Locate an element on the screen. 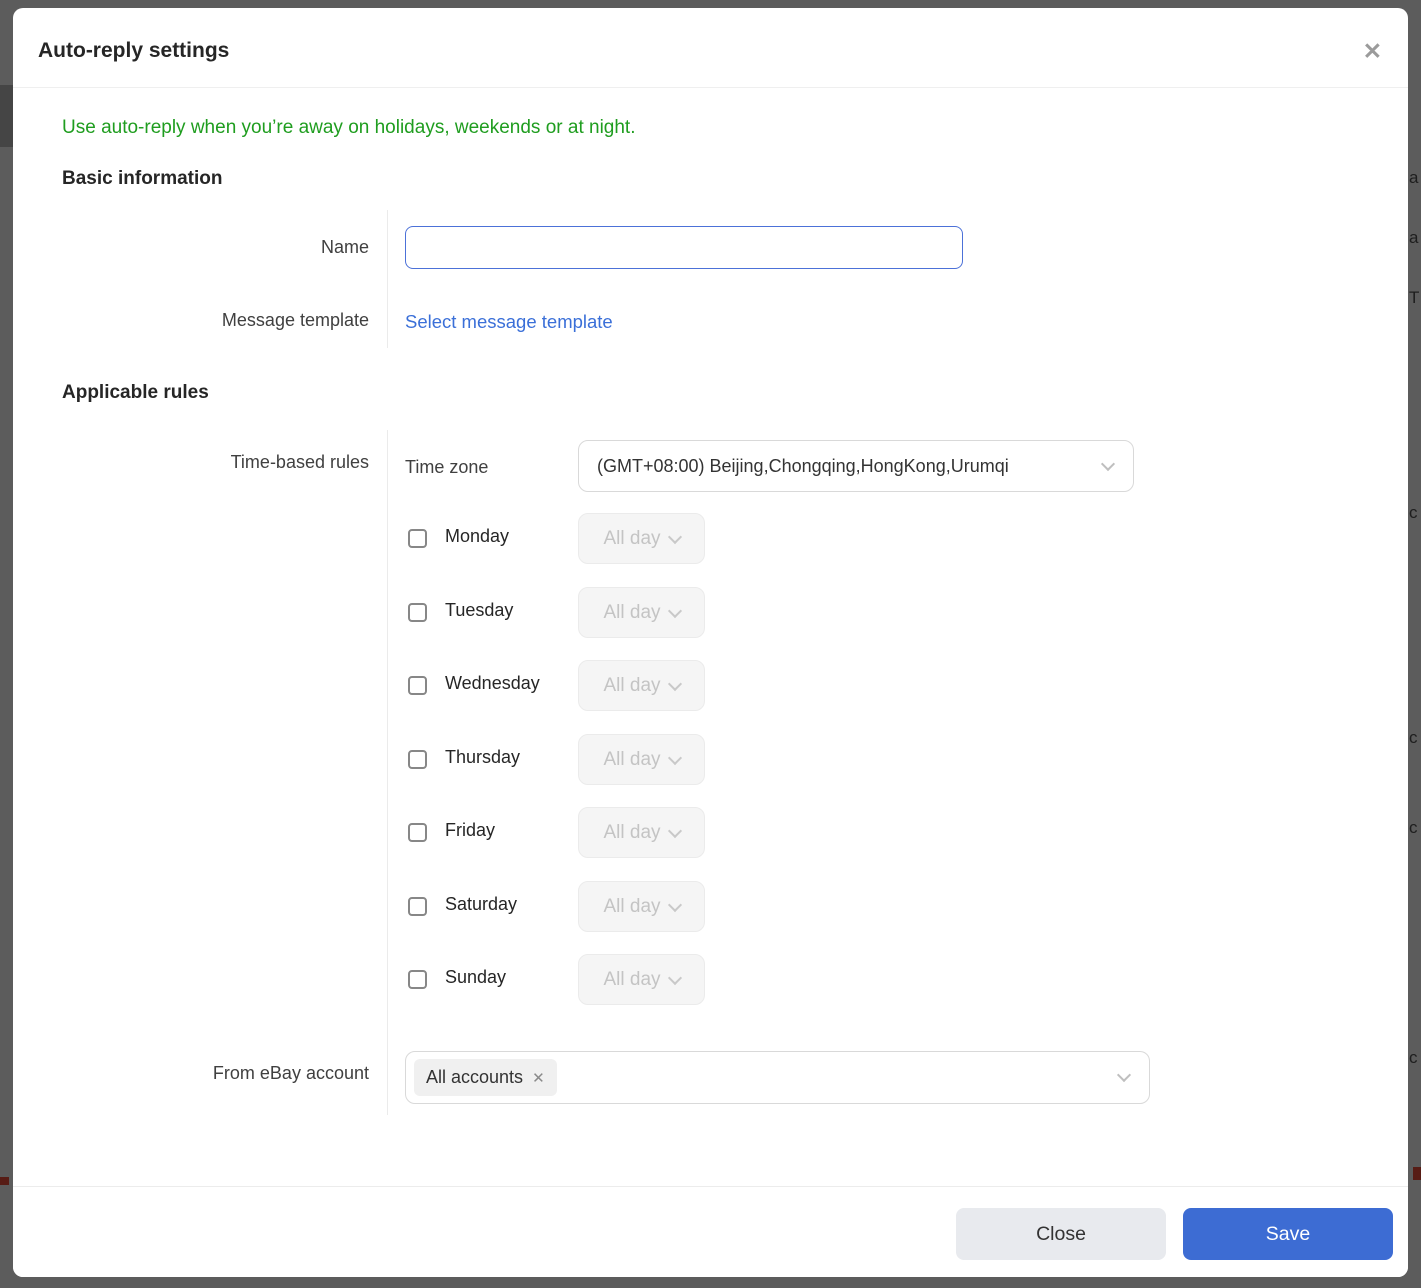 Image resolution: width=1421 pixels, height=1288 pixels. applicable-rules-heading: Applicable rules is located at coordinates (135, 392).